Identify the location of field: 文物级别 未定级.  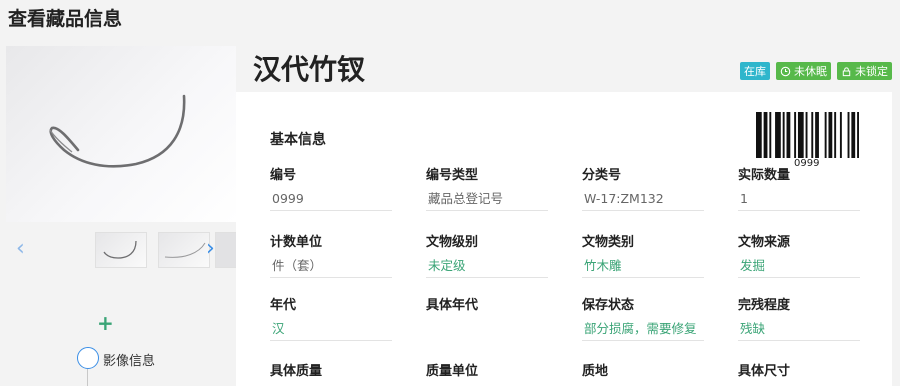
(487, 254).